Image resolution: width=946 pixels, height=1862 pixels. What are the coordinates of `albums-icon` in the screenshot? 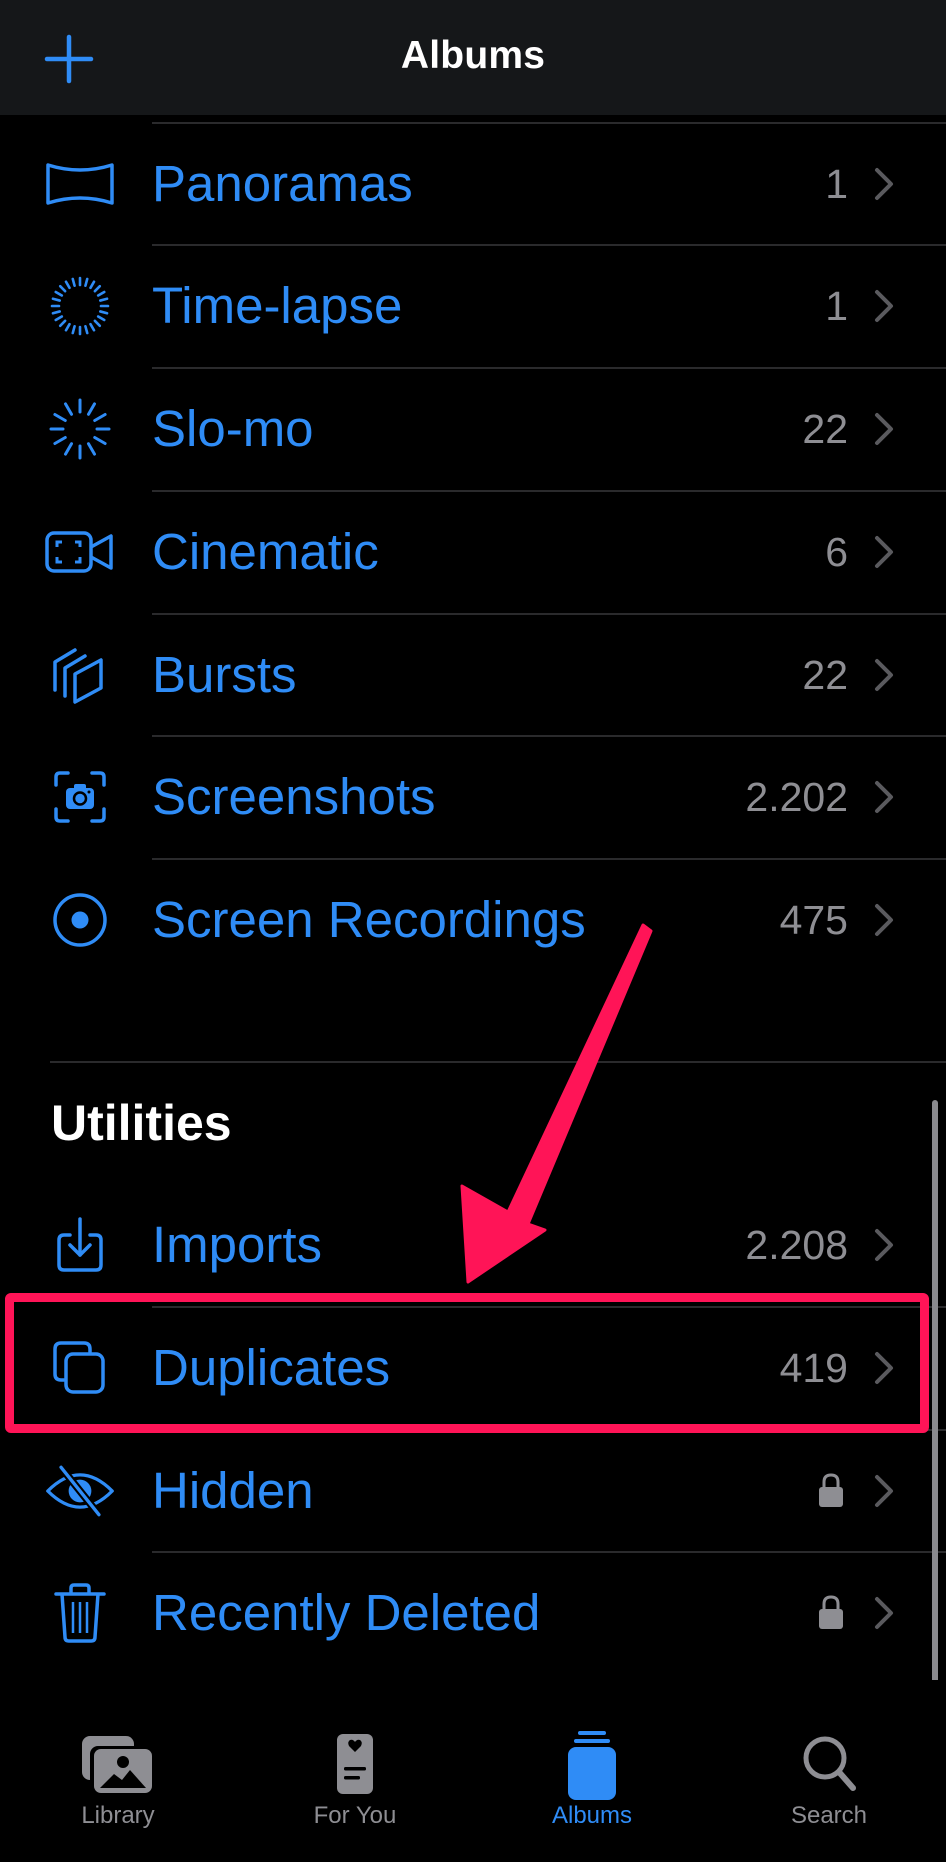 It's located at (592, 1765).